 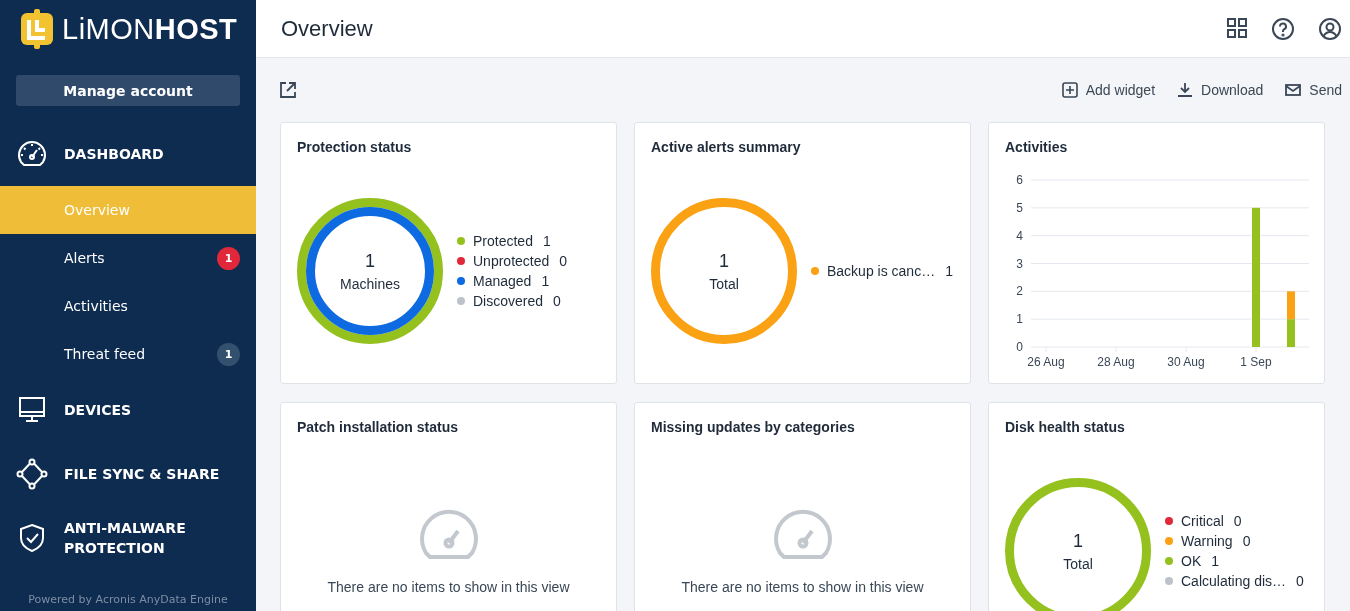 I want to click on expand-icon, so click(x=288, y=90).